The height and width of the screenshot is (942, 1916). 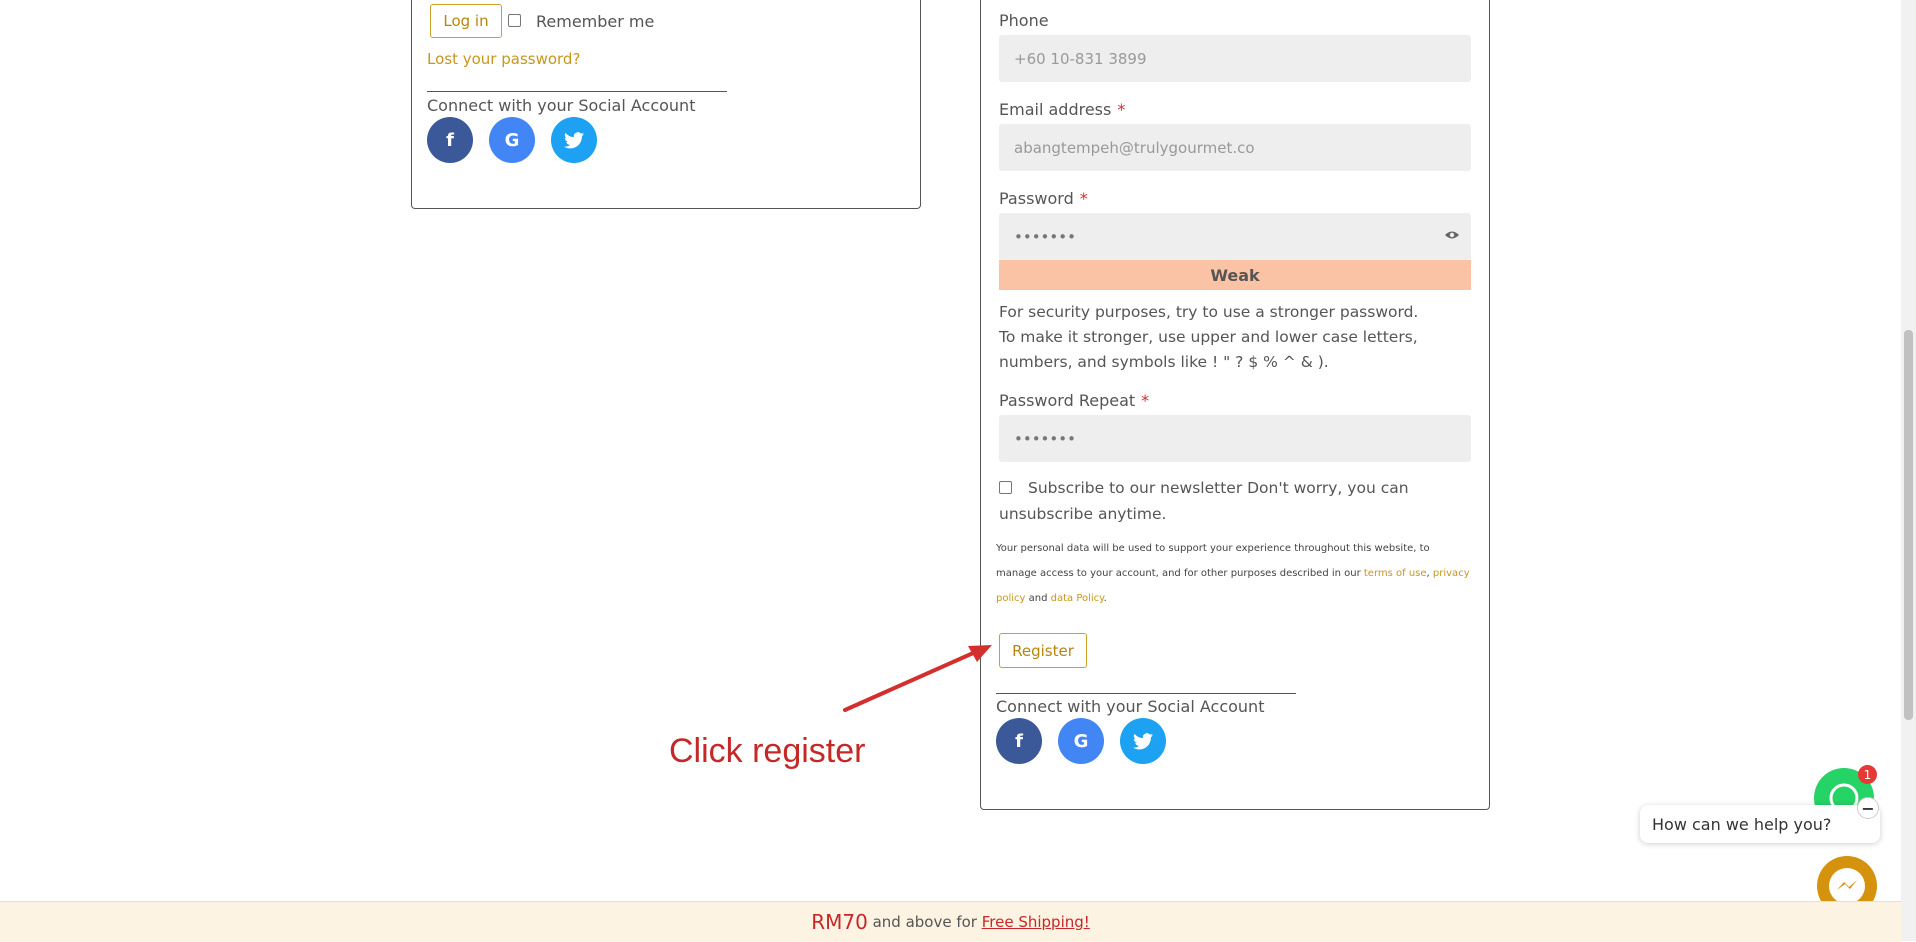 I want to click on register-facebook-button: f, so click(x=1019, y=741).